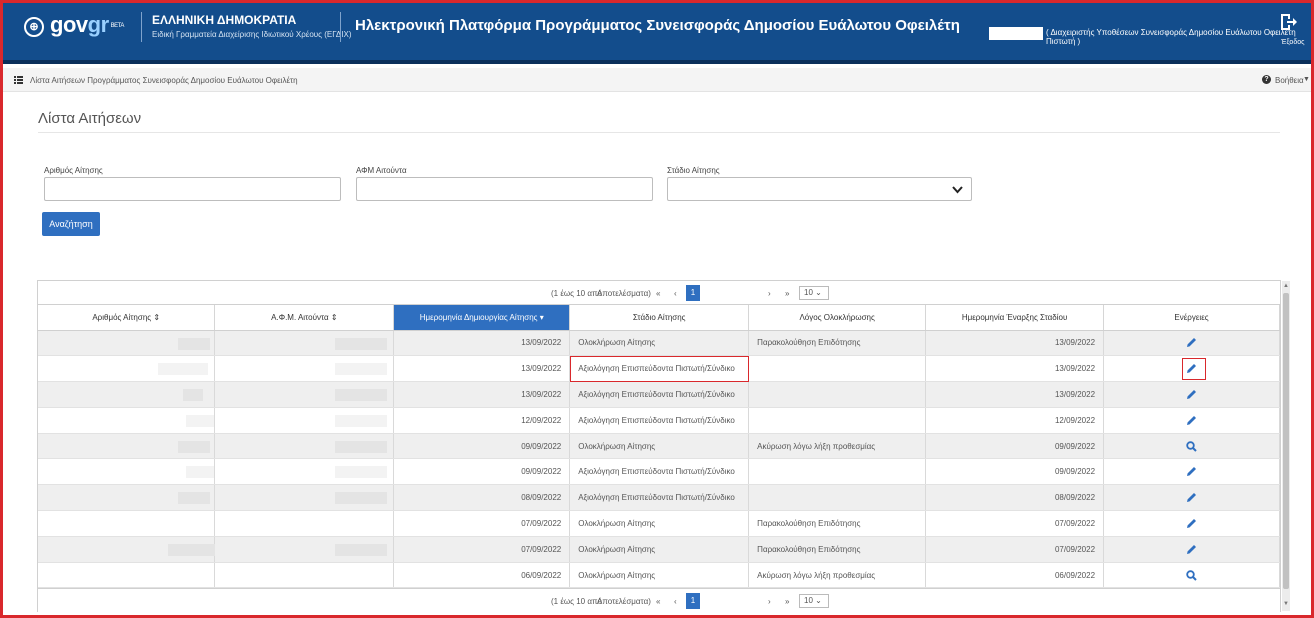 The image size is (1314, 618). What do you see at coordinates (957, 190) in the screenshot?
I see `chevron-down-icon` at bounding box center [957, 190].